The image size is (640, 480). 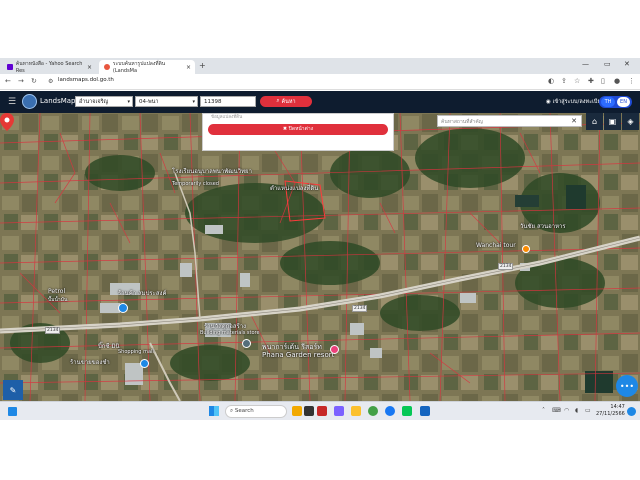 What do you see at coordinates (623, 102) in the screenshot?
I see `lang-en-button: EN` at bounding box center [623, 102].